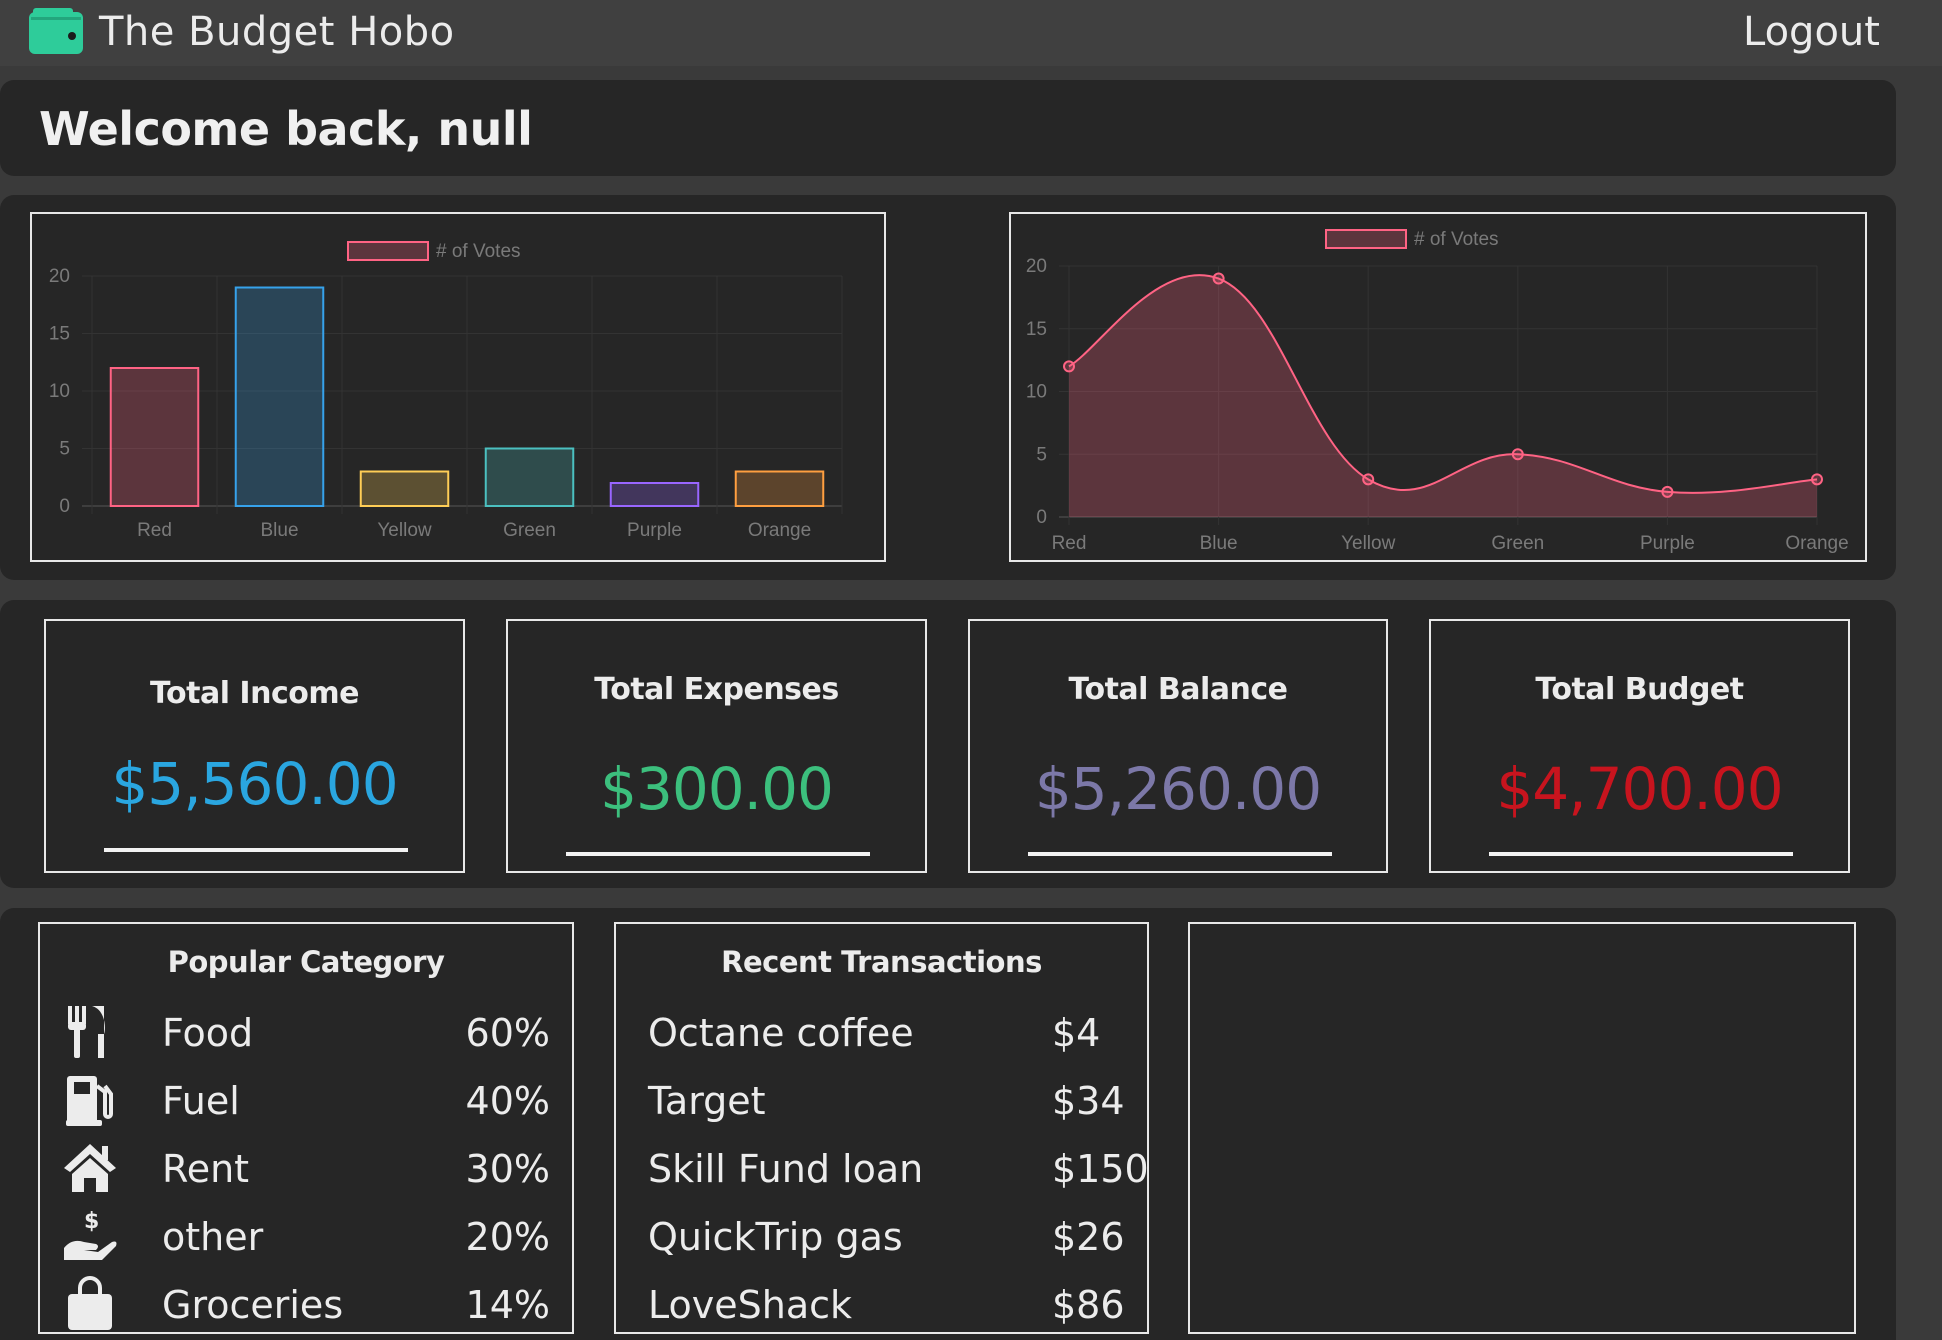  What do you see at coordinates (1100, 1169) in the screenshot?
I see `transaction-amount: $150` at bounding box center [1100, 1169].